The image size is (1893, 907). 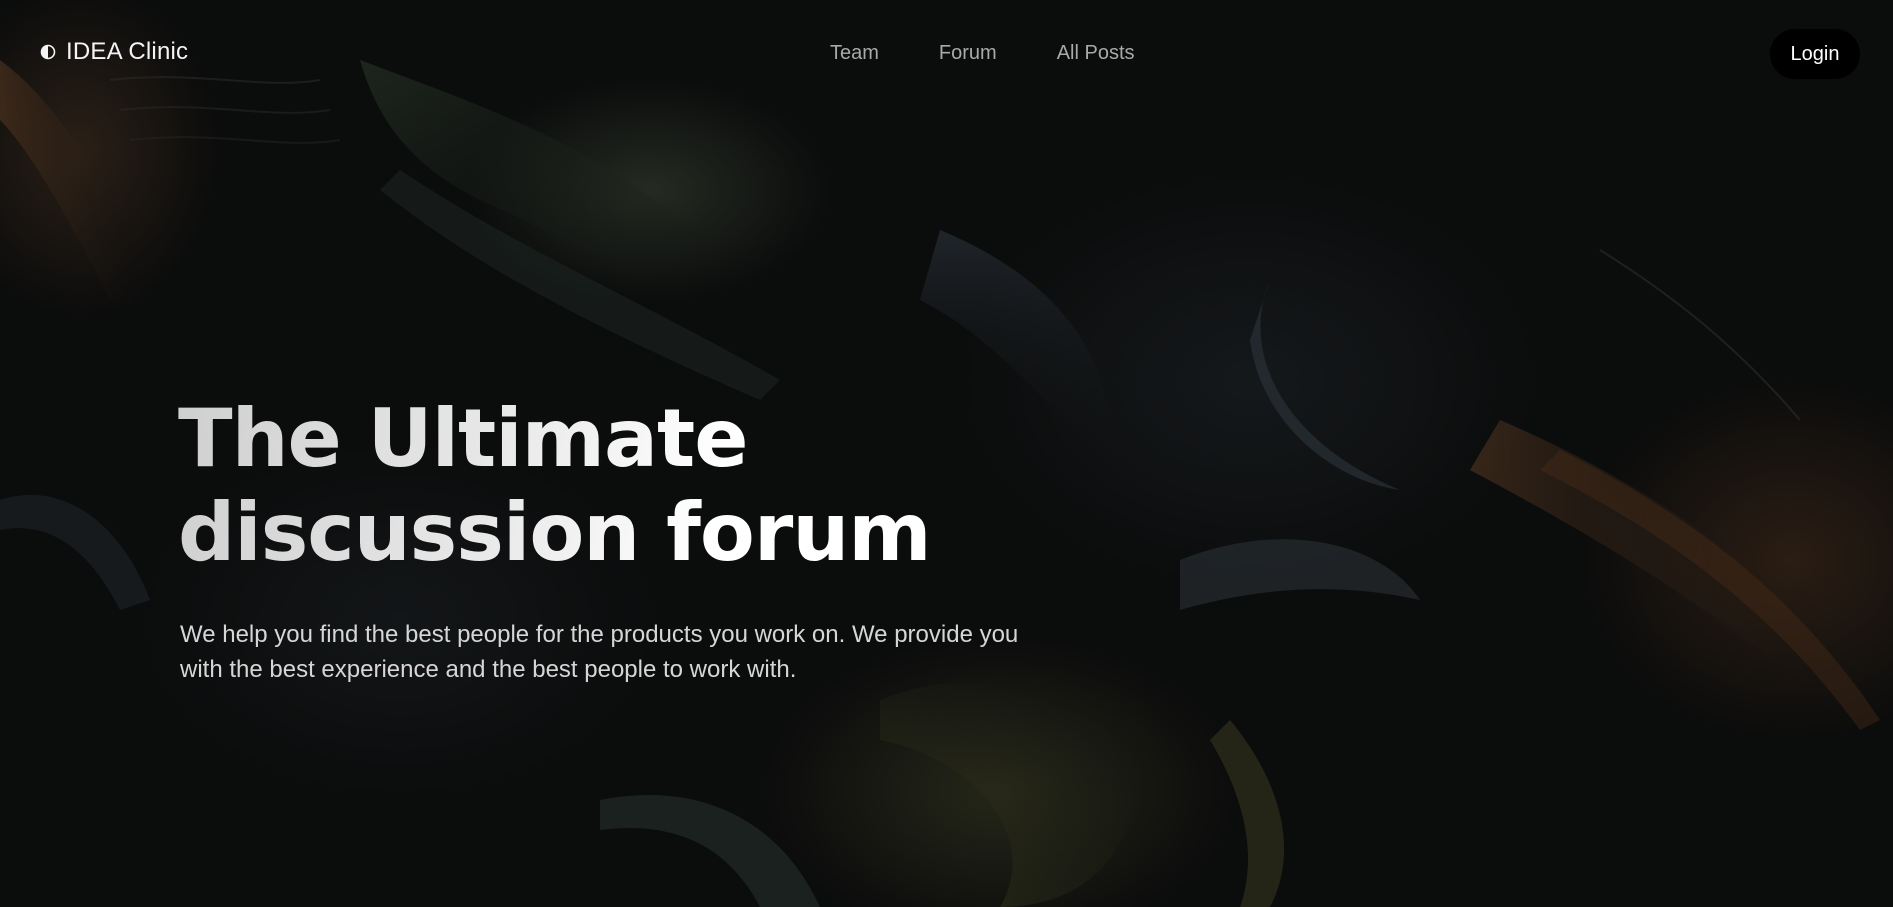 What do you see at coordinates (554, 532) in the screenshot?
I see `hero-title-line-2: discussion forum` at bounding box center [554, 532].